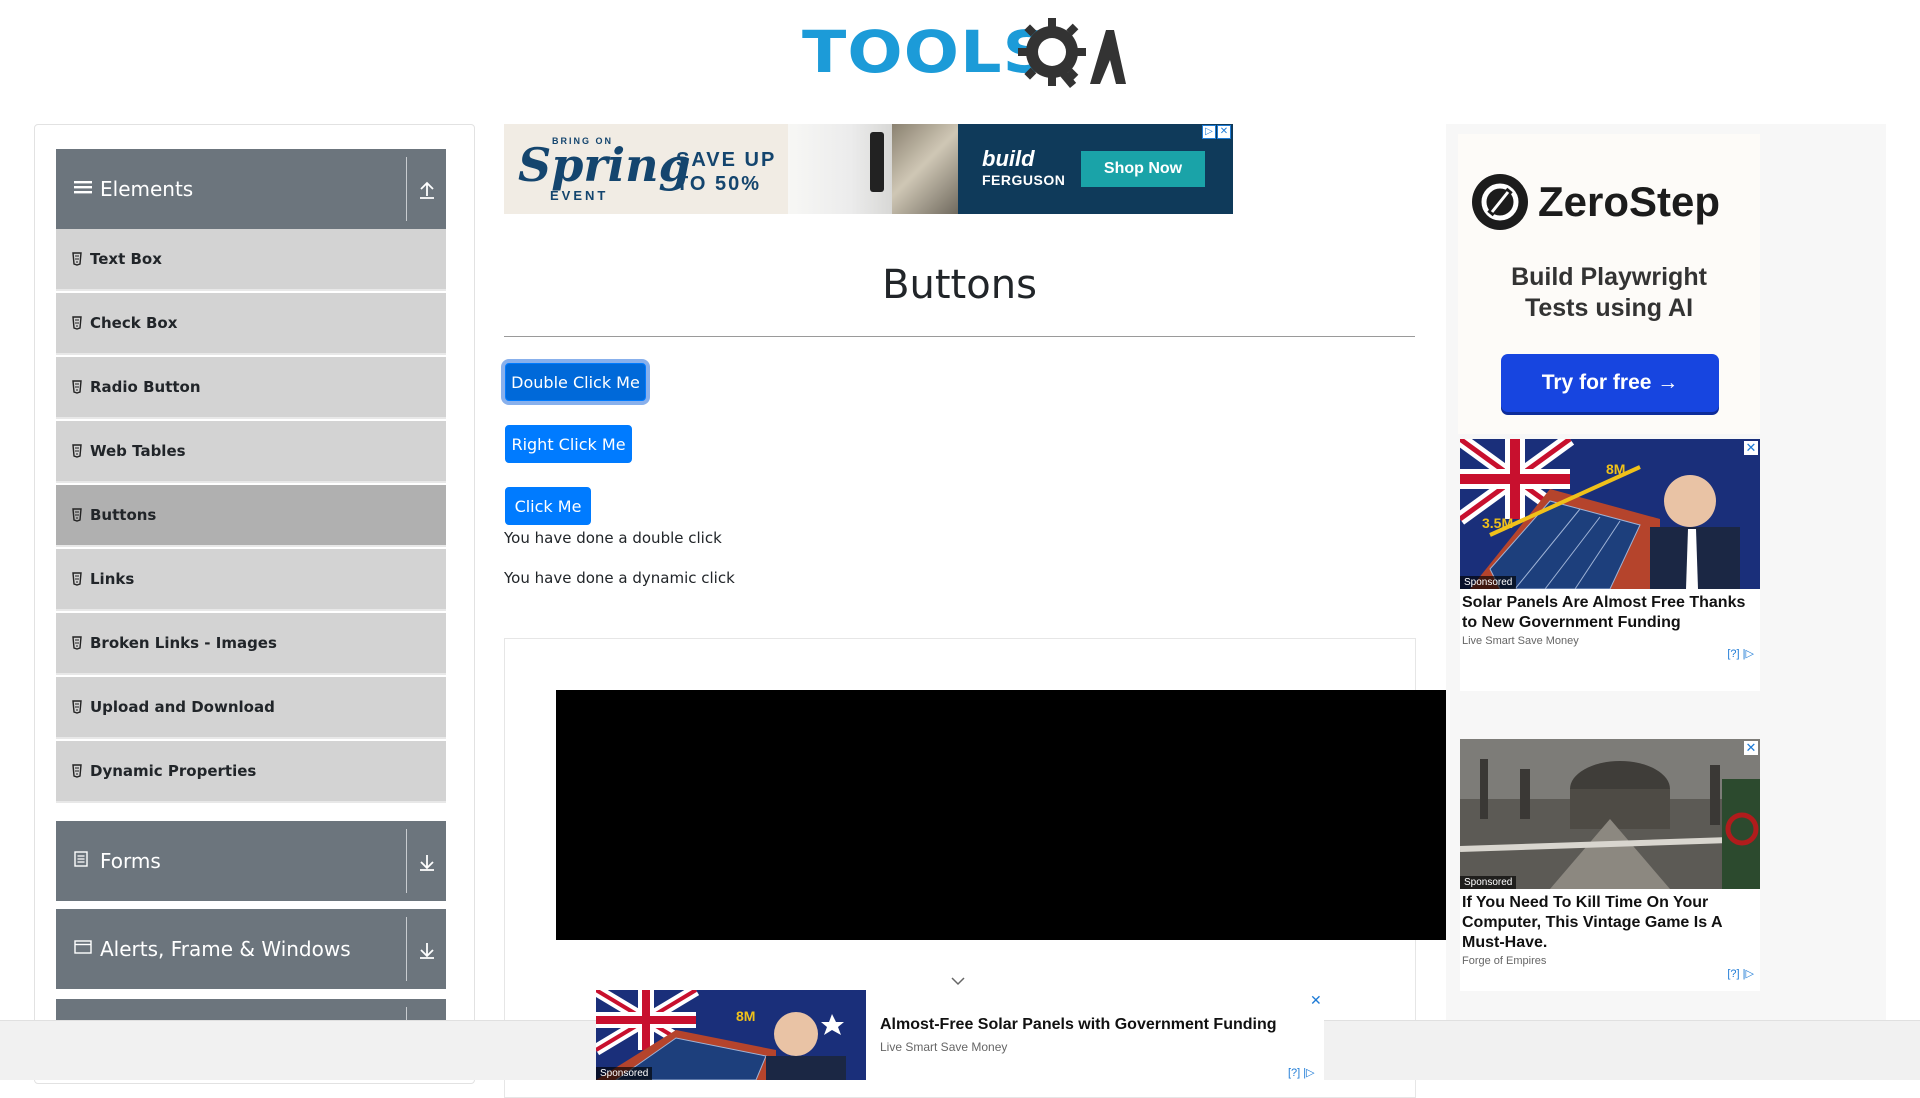 Image resolution: width=1920 pixels, height=1098 pixels. What do you see at coordinates (1610, 814) in the screenshot?
I see `game-ad-image: Sponsored ✕` at bounding box center [1610, 814].